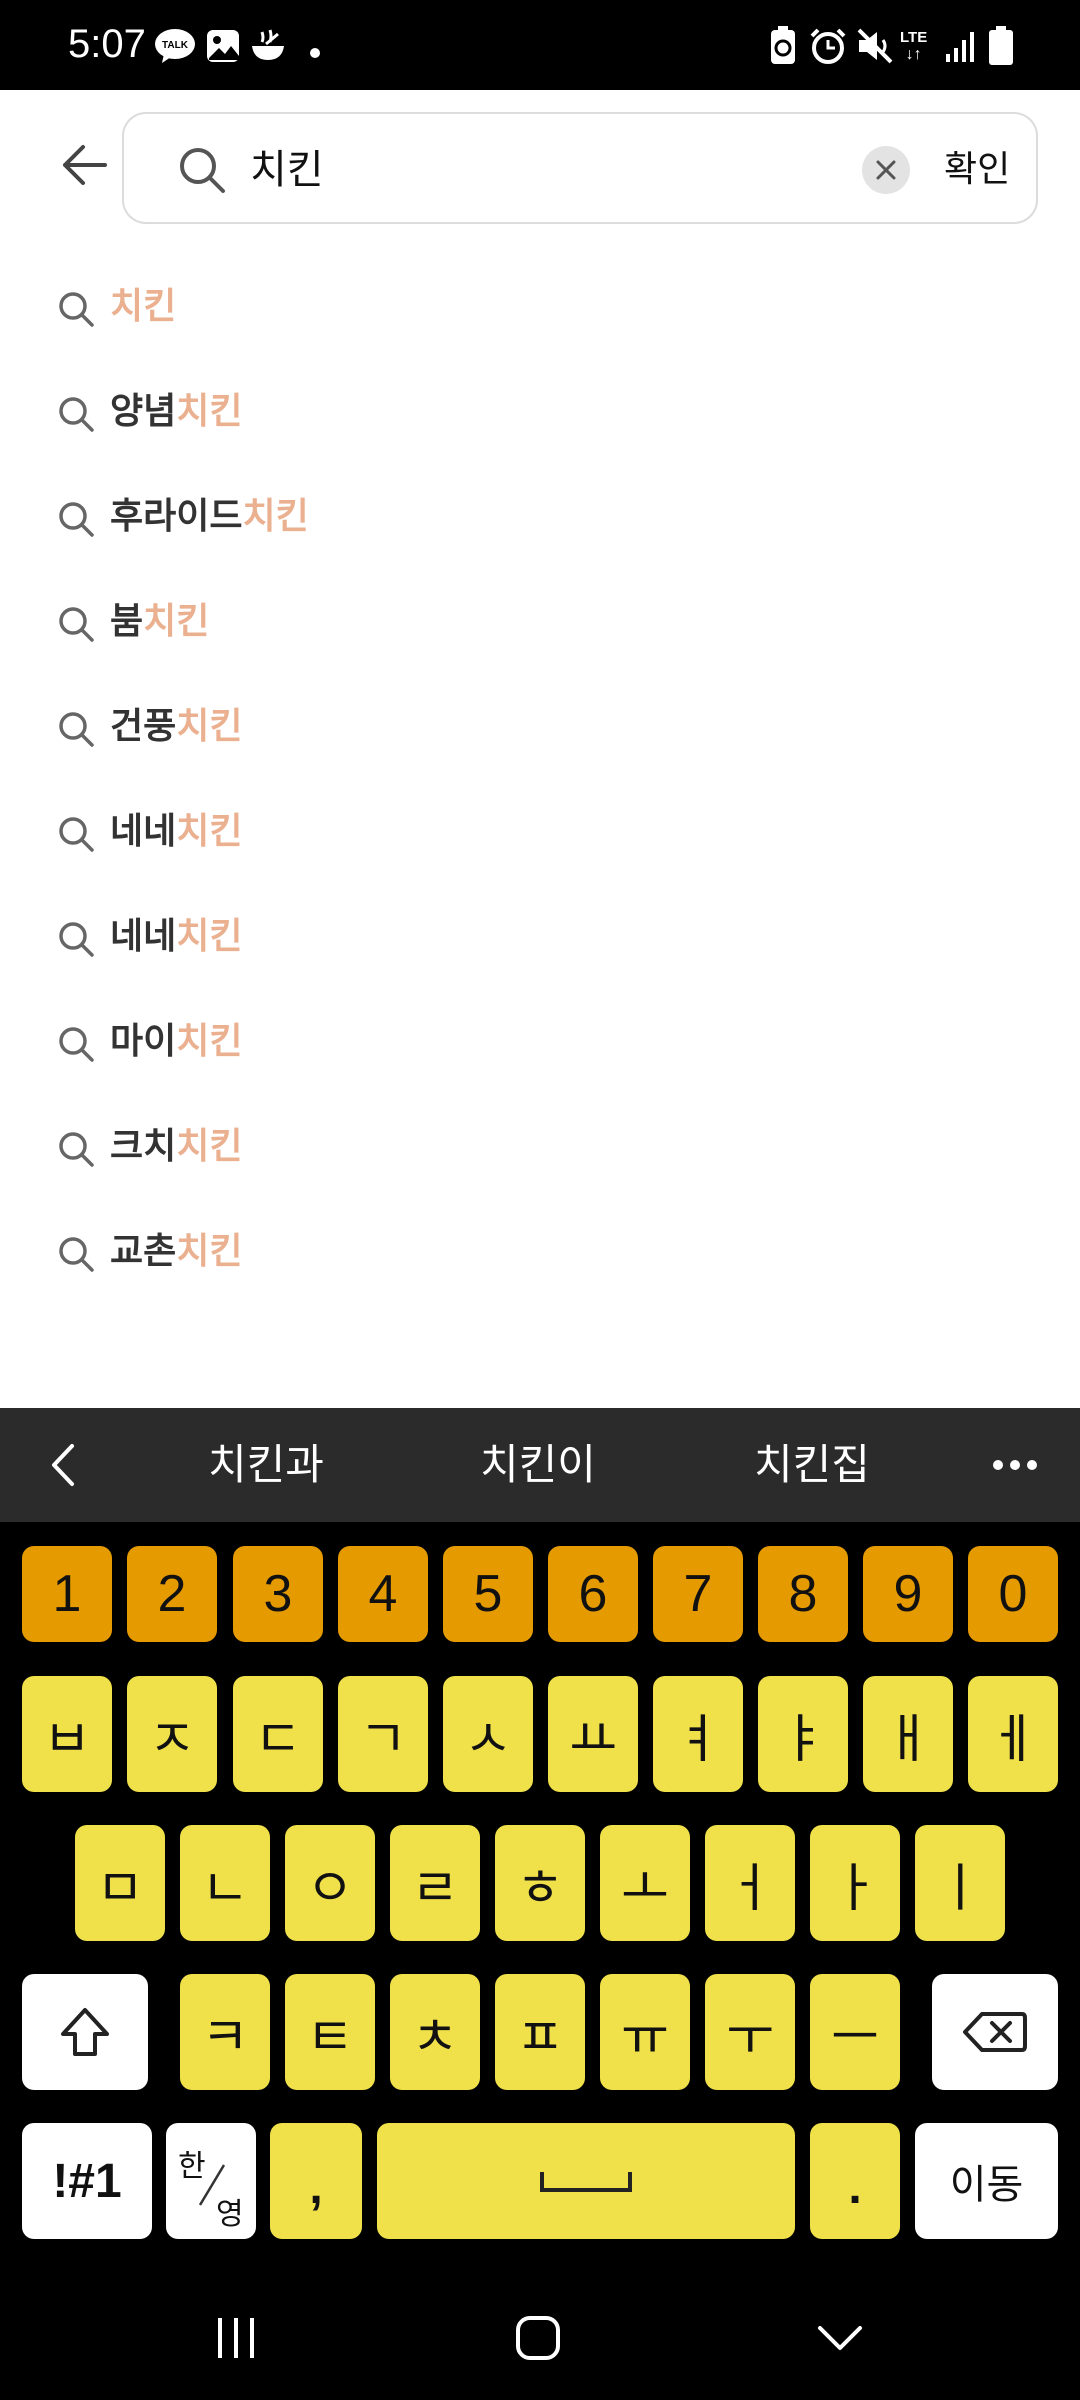  I want to click on key-bieup: ㅂ, so click(67, 1734).